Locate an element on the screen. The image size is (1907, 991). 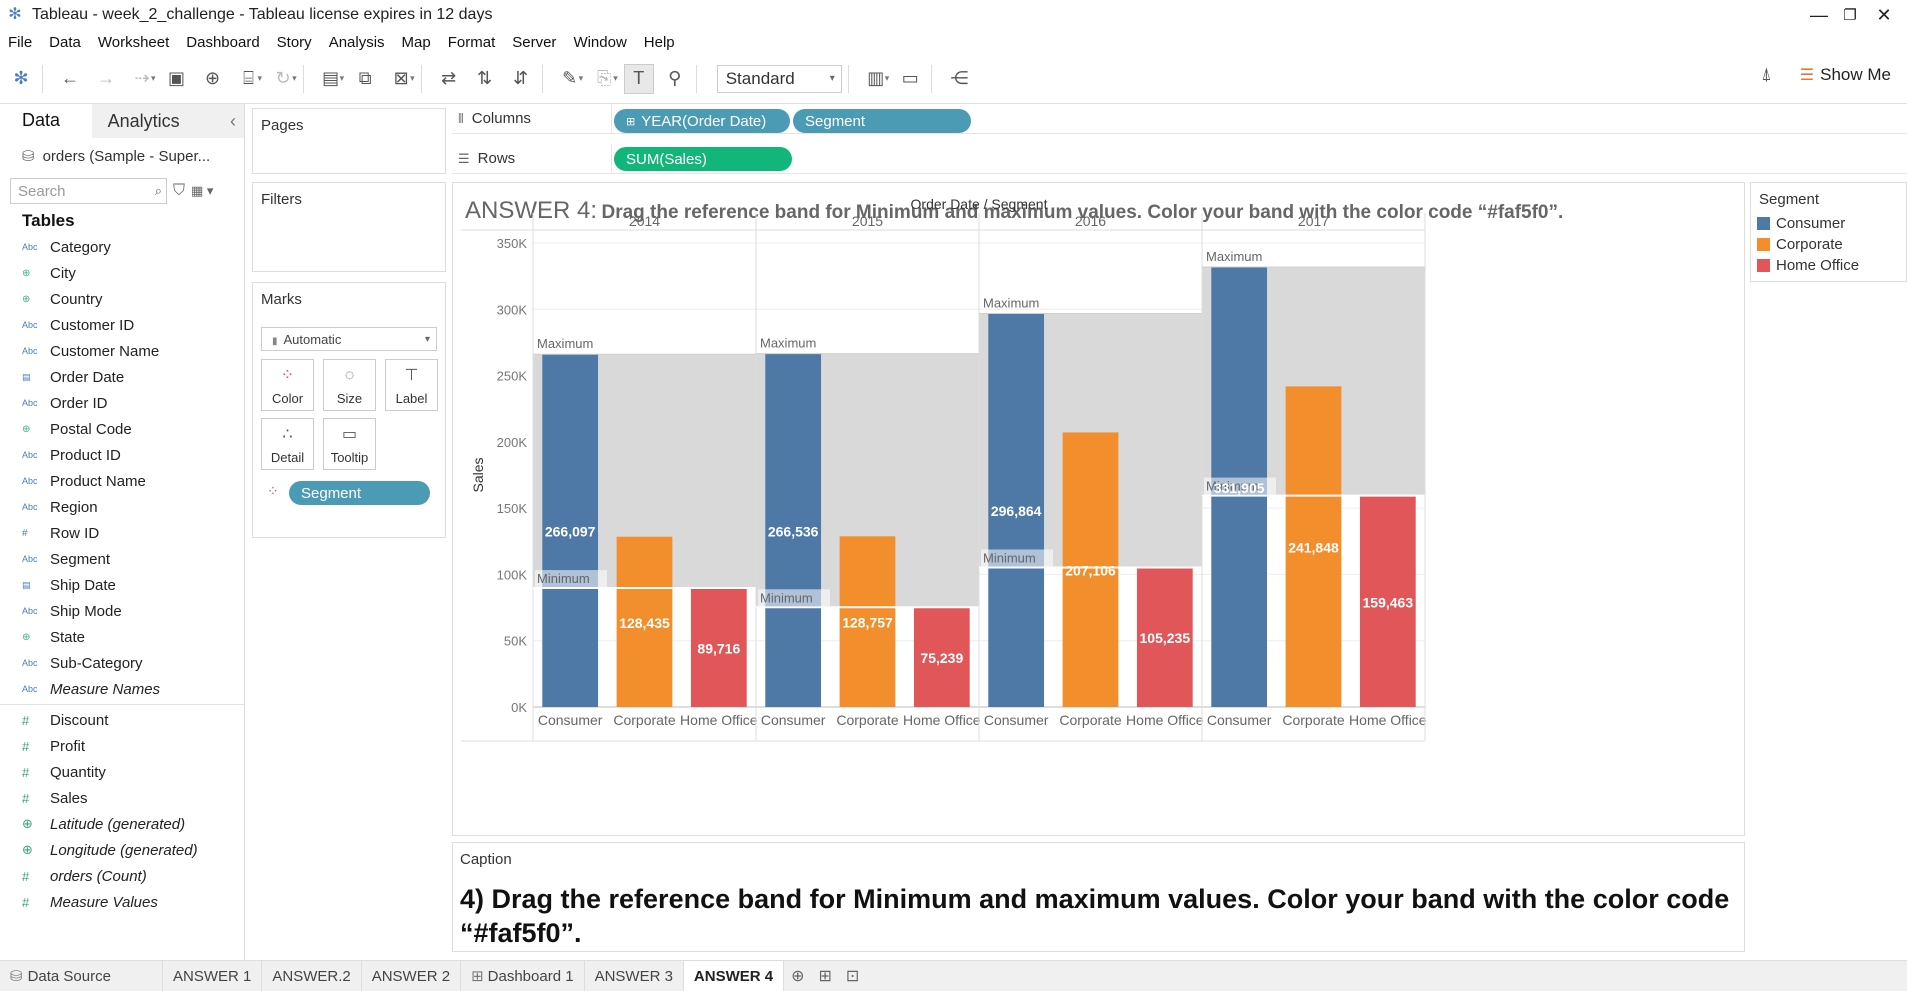
field-item: # Sales is located at coordinates (122, 798).